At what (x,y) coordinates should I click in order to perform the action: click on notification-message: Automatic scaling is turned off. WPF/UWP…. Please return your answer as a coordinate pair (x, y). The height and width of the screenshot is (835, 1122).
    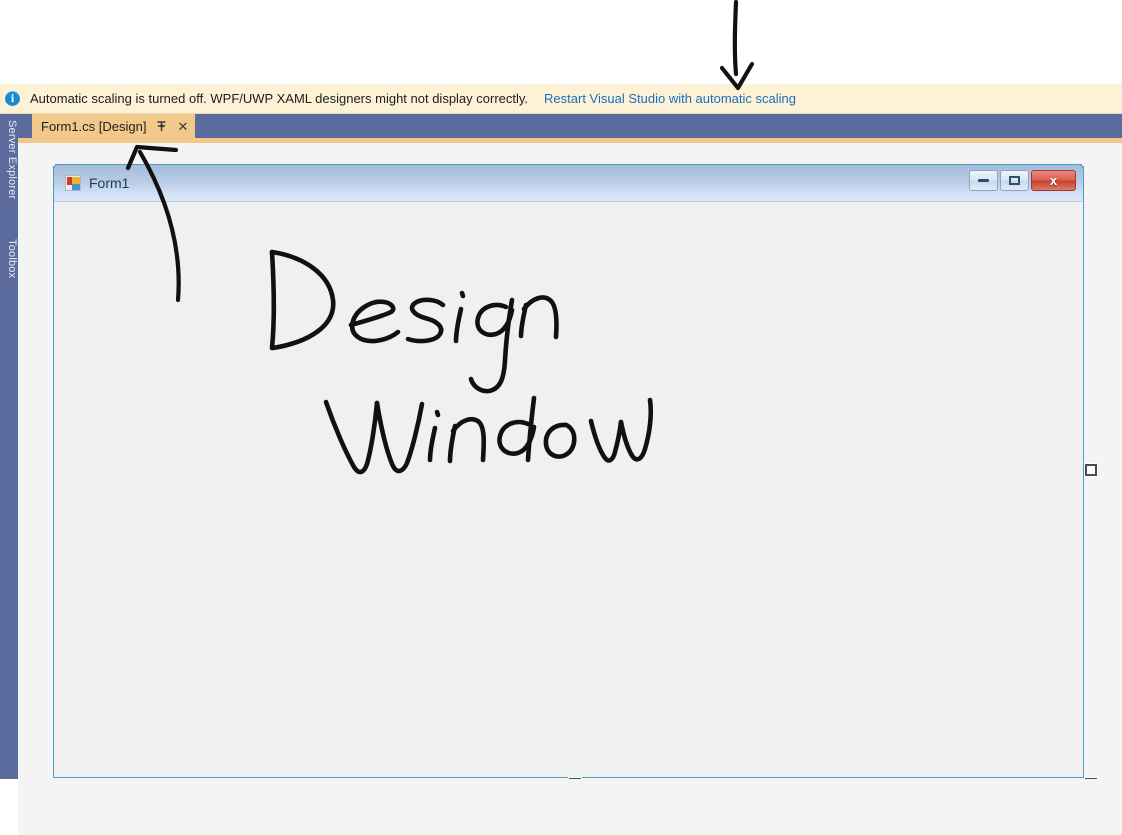
    Looking at the image, I should click on (279, 98).